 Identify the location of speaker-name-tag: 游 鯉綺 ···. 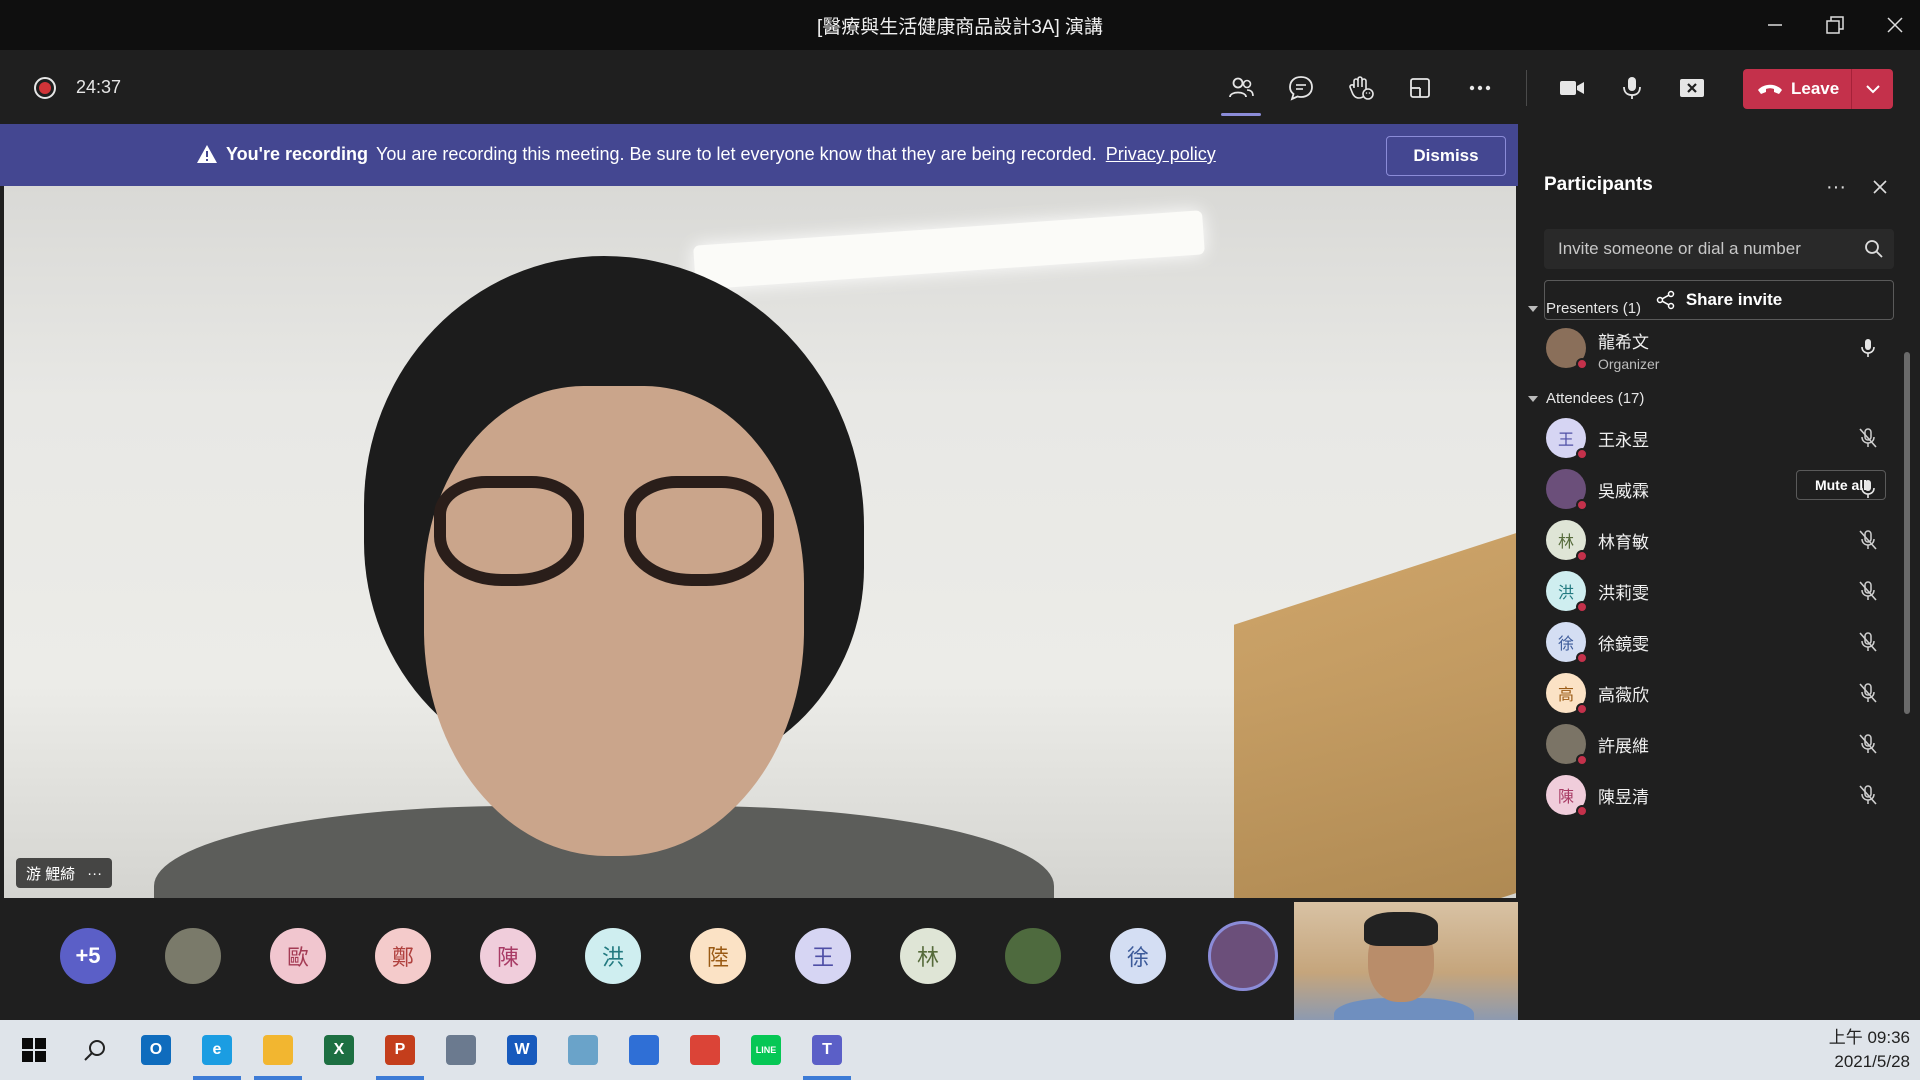
(64, 873).